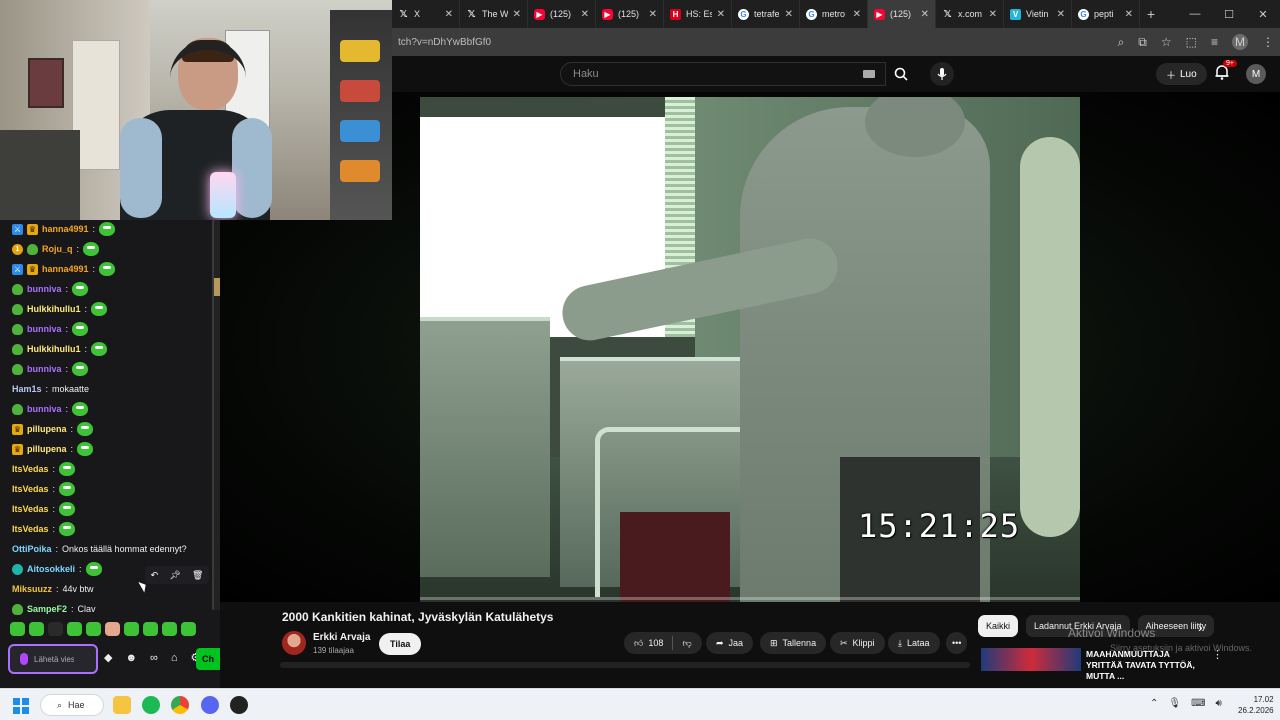 The width and height of the screenshot is (1280, 720). Describe the element at coordinates (122, 705) in the screenshot. I see `file-explorer-icon` at that location.